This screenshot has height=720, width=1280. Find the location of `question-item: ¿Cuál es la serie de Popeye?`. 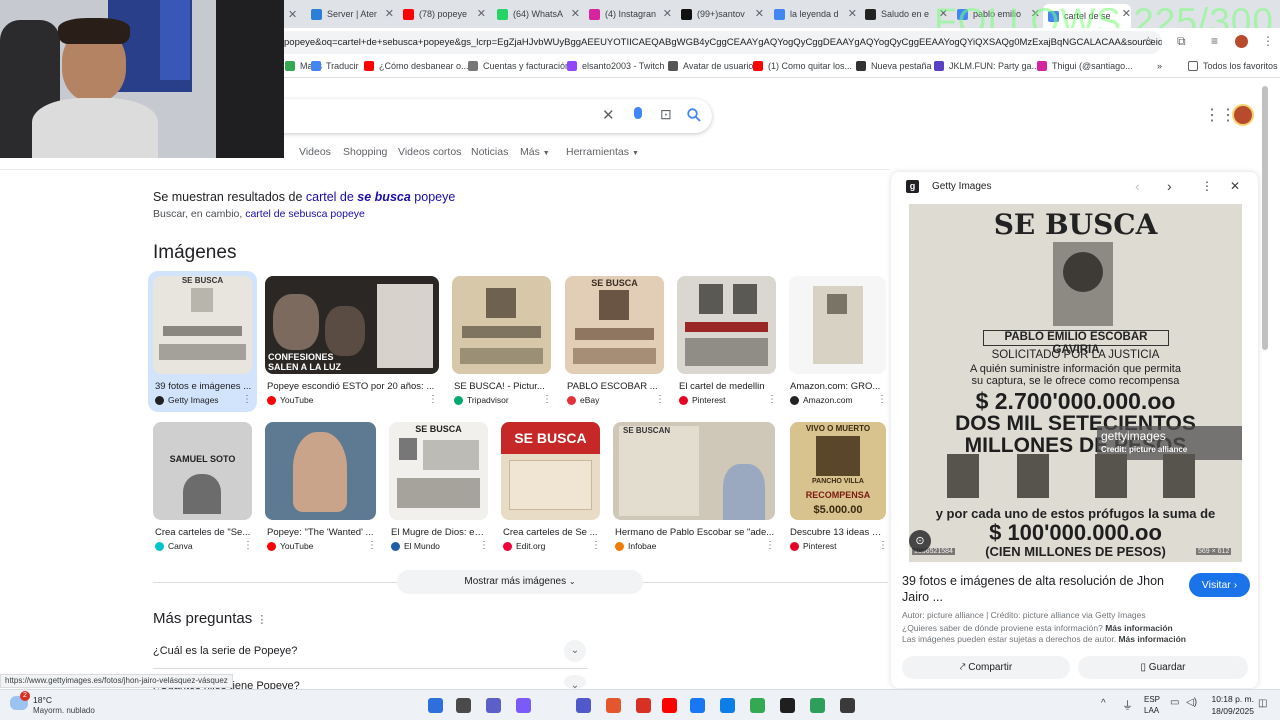

question-item: ¿Cuál es la serie de Popeye? is located at coordinates (225, 651).